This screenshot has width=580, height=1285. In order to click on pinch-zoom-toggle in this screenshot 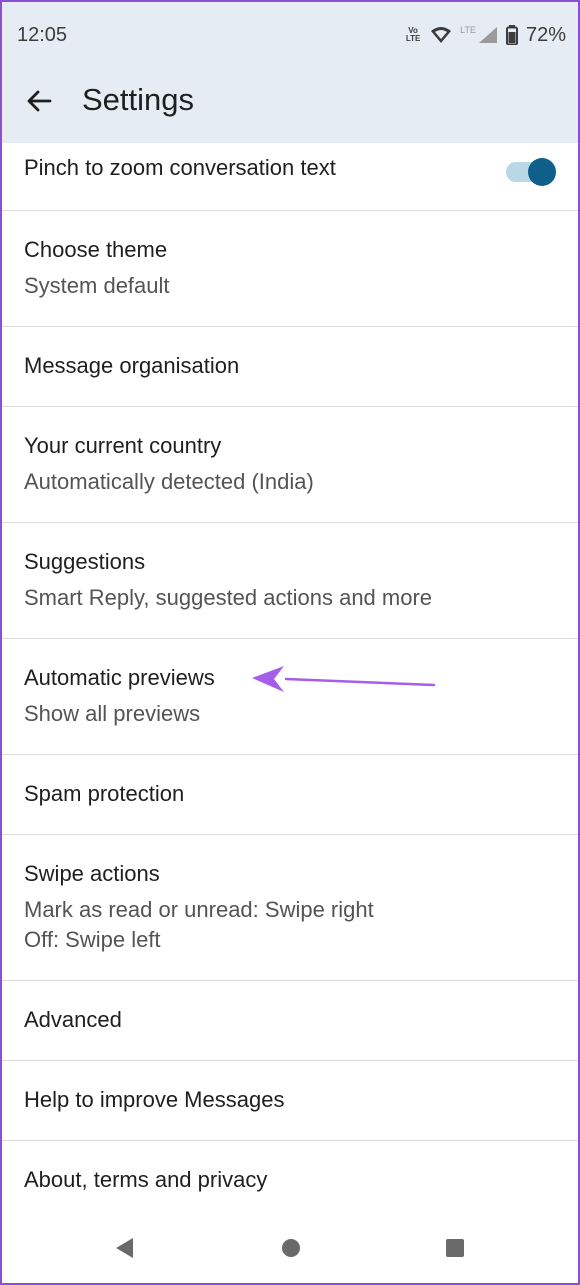, I will do `click(531, 171)`.